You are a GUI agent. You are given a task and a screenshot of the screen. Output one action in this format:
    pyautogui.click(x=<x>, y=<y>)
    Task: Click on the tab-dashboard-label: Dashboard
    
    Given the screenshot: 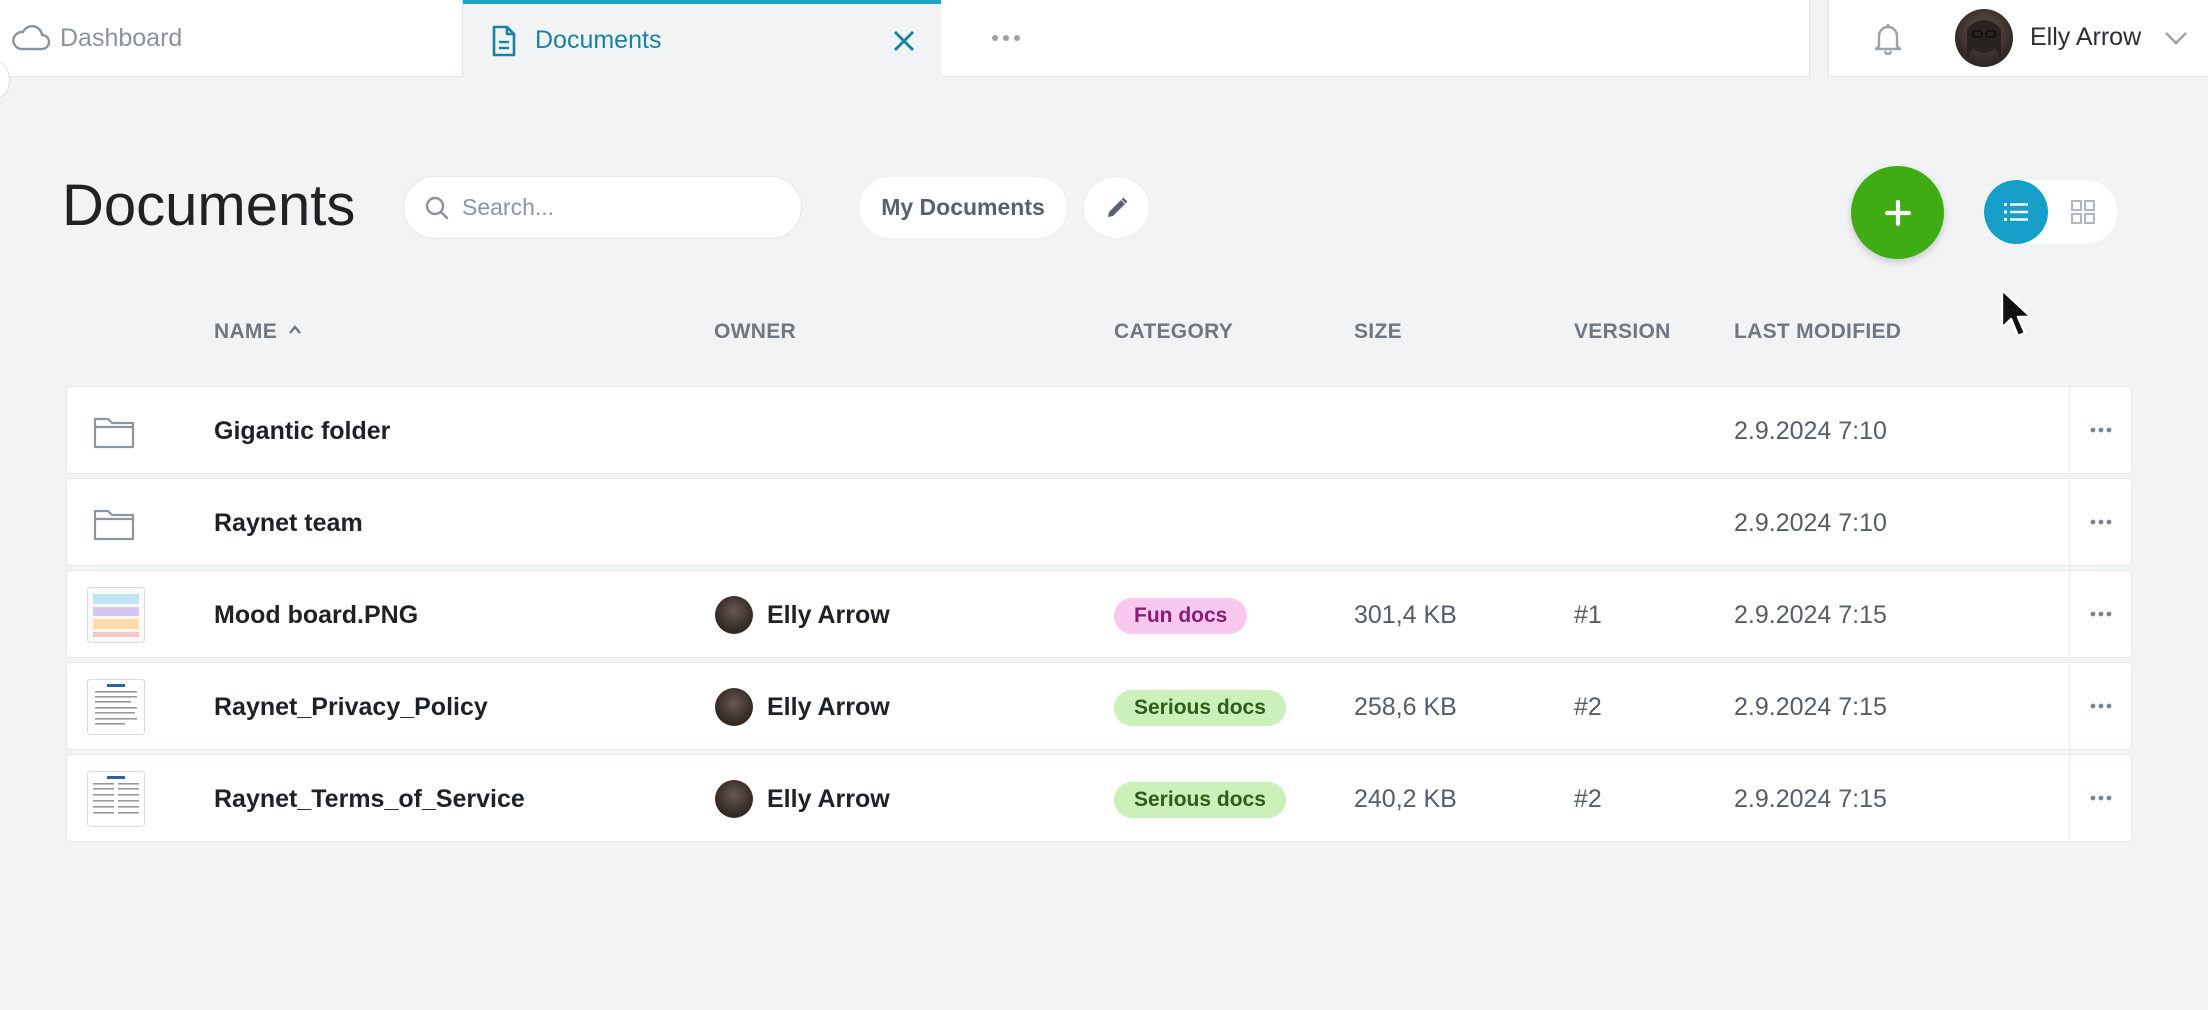 What is the action you would take?
    pyautogui.click(x=121, y=37)
    